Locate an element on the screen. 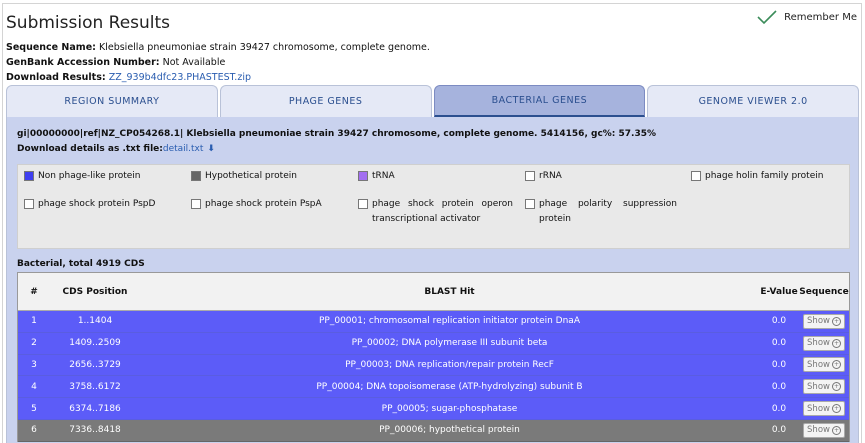 The height and width of the screenshot is (443, 865). tab-genome-viewer: GENOME VIEWER 2.0 is located at coordinates (753, 101).